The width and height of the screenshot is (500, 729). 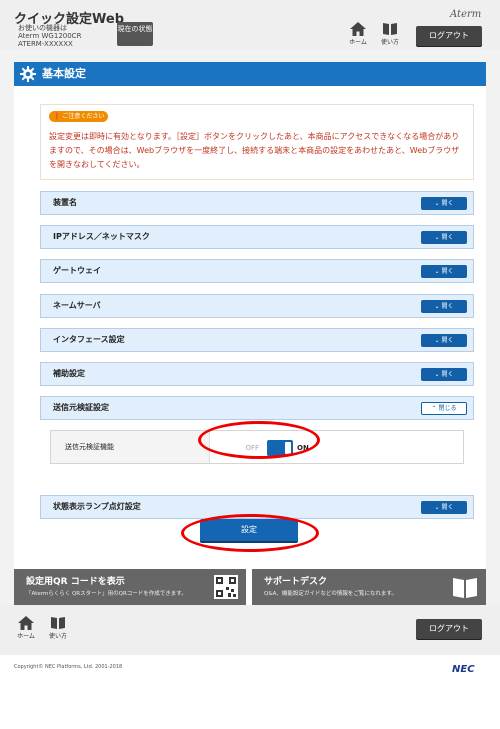 What do you see at coordinates (369, 587) in the screenshot?
I see `support-desk-panel: サポートデスク Q&A、機能設定ガイドなどの情報をご覧になれます。` at bounding box center [369, 587].